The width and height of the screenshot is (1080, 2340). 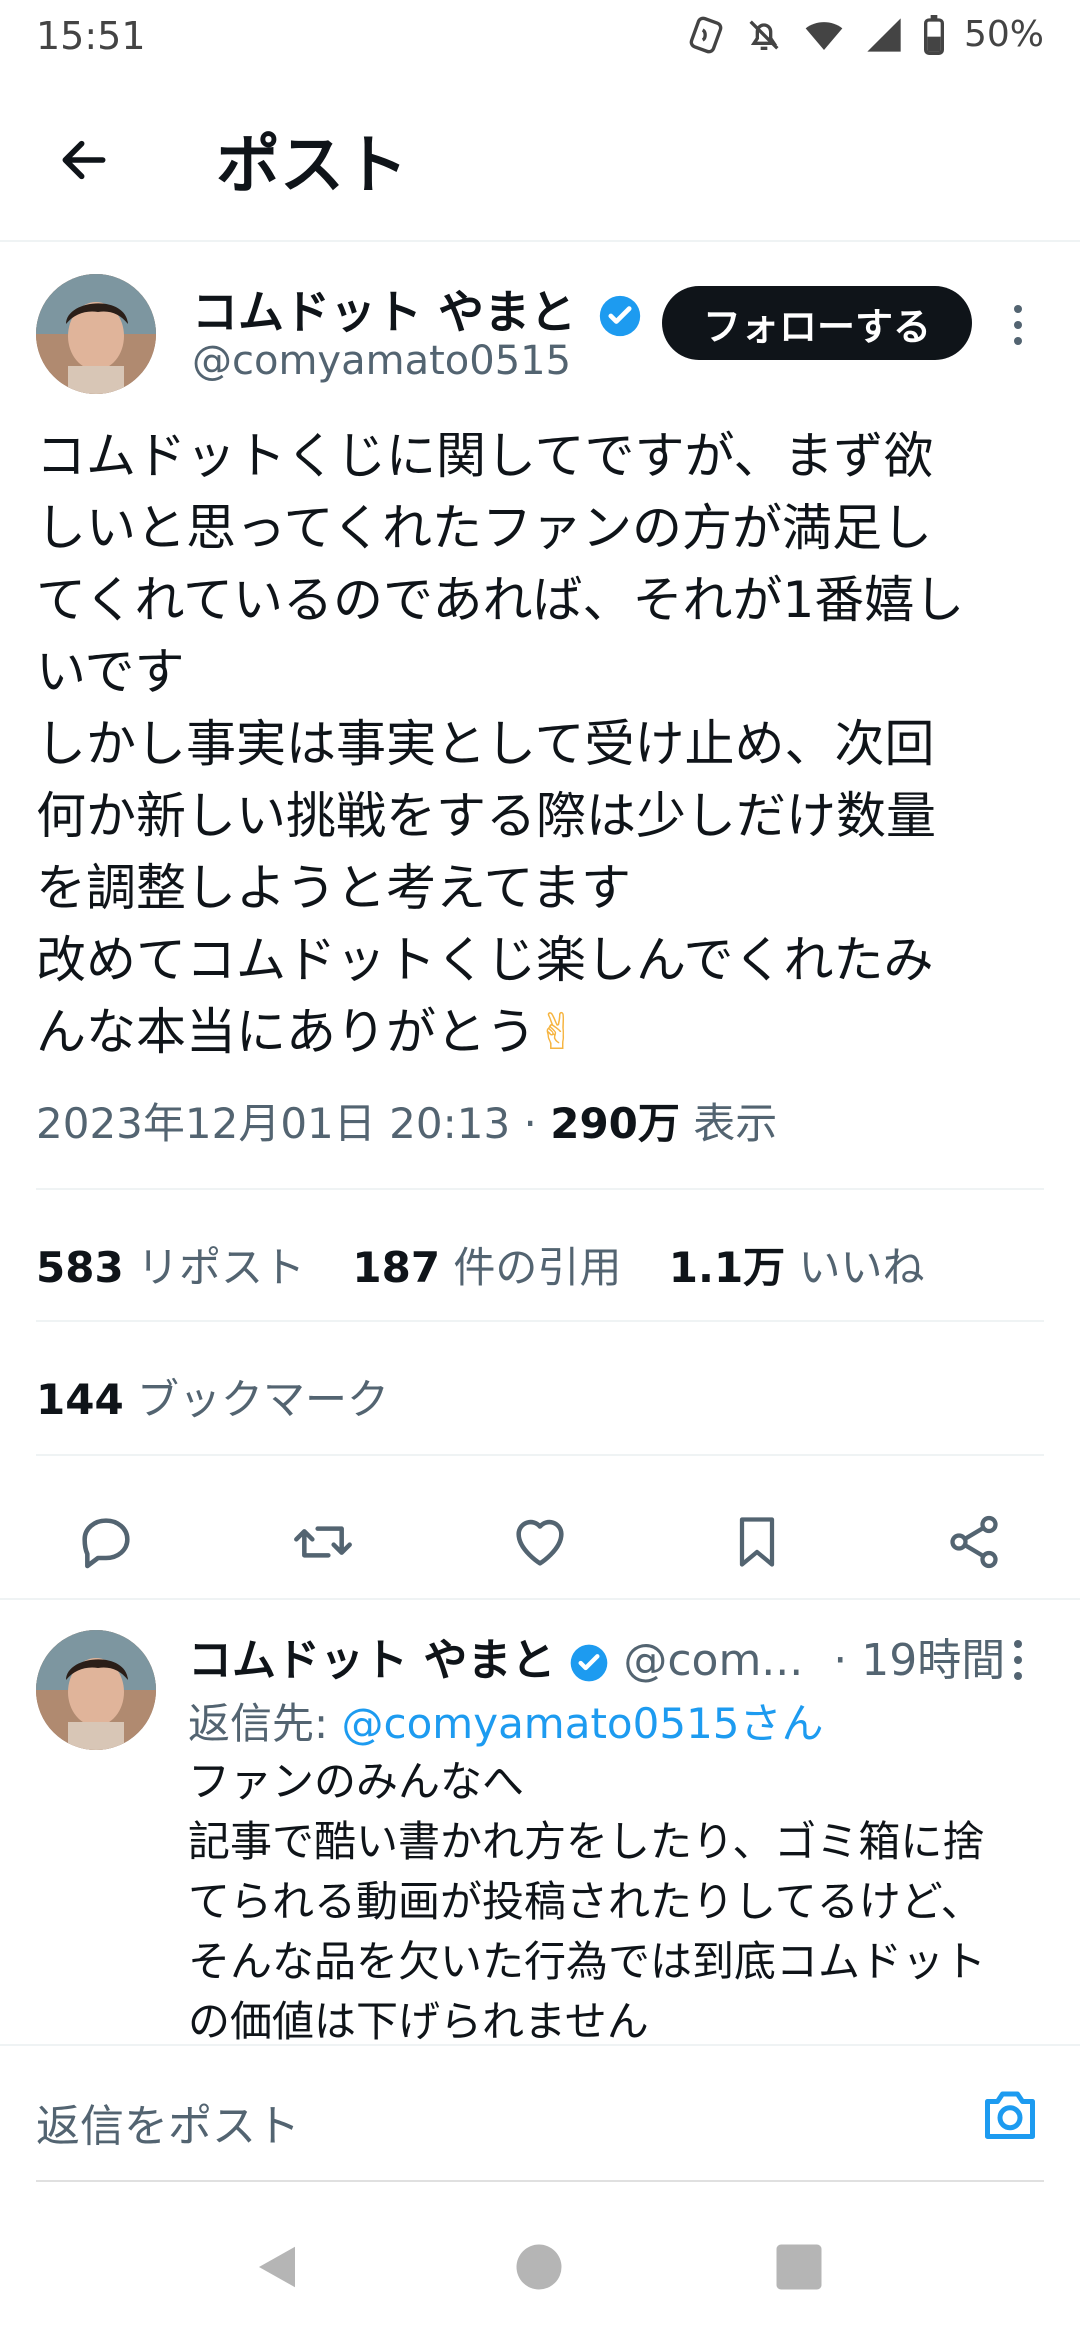 What do you see at coordinates (484, 528) in the screenshot?
I see `post-line: しいと思ってくれたファンの方が満足し` at bounding box center [484, 528].